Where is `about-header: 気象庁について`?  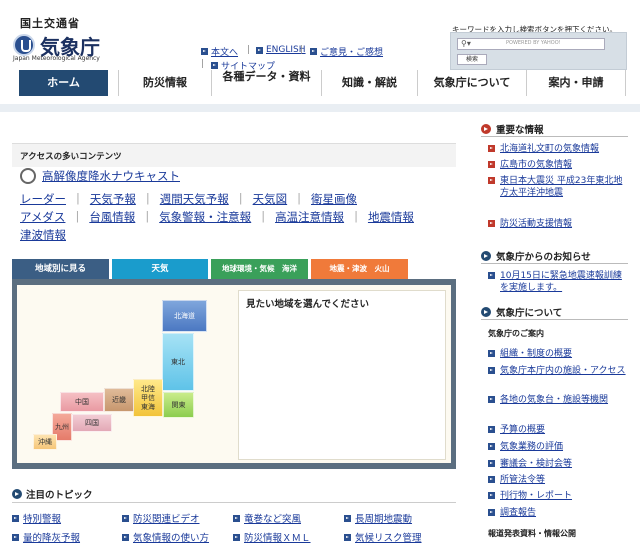 about-header: 気象庁について is located at coordinates (521, 312).